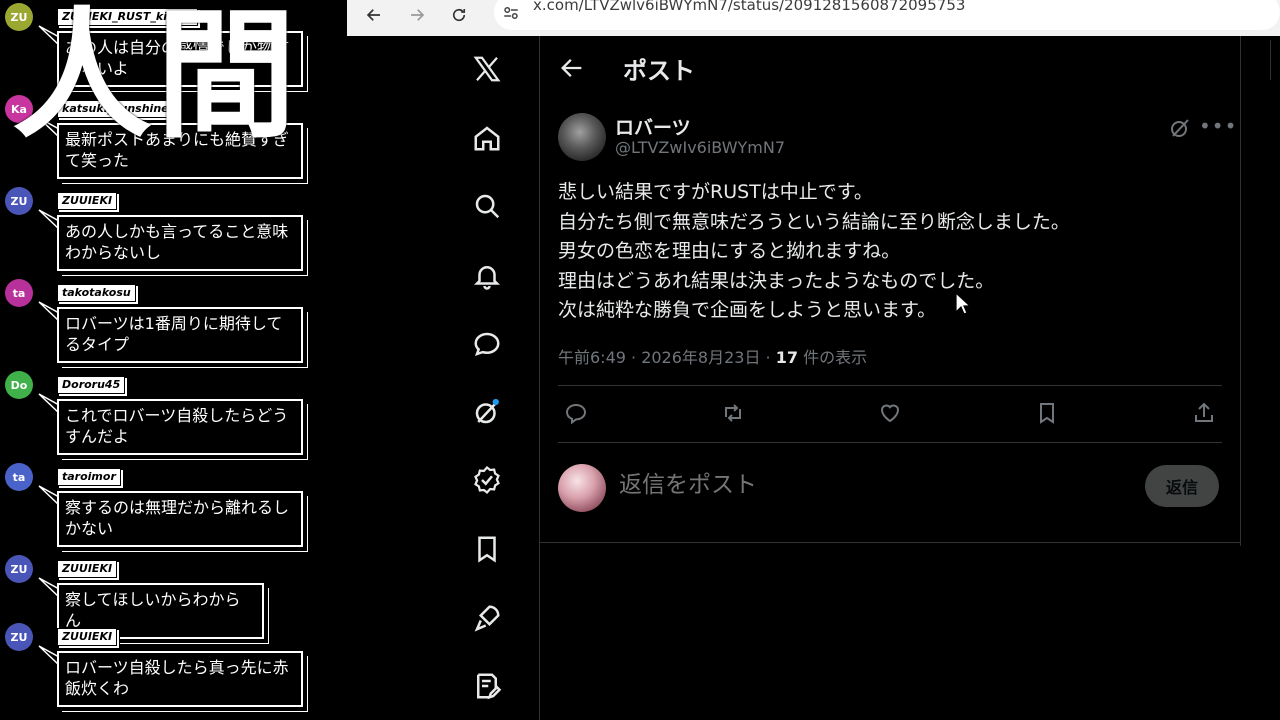 The height and width of the screenshot is (720, 1280). I want to click on share-button, so click(1205, 414).